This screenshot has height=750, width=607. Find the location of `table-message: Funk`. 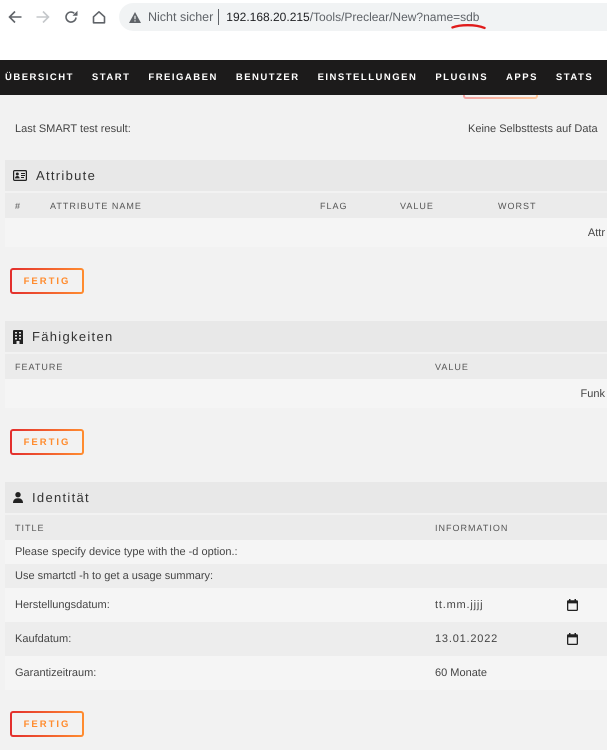

table-message: Funk is located at coordinates (592, 394).